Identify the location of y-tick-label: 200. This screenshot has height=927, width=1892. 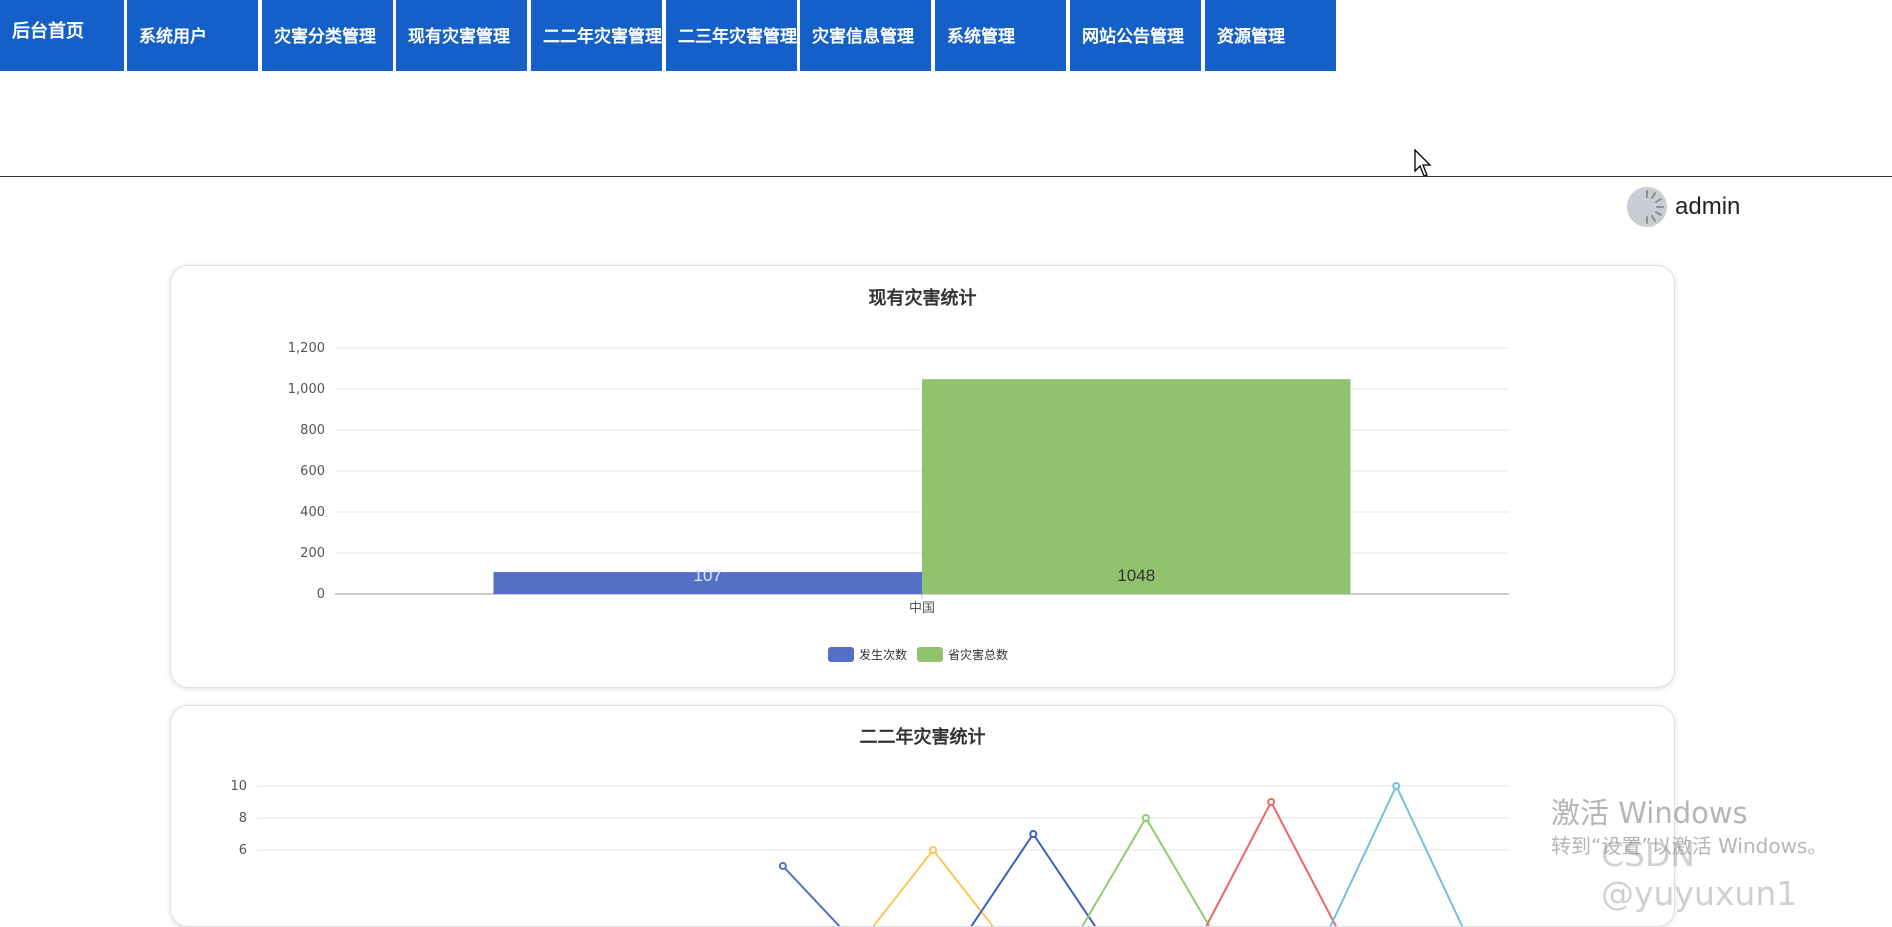
(312, 553).